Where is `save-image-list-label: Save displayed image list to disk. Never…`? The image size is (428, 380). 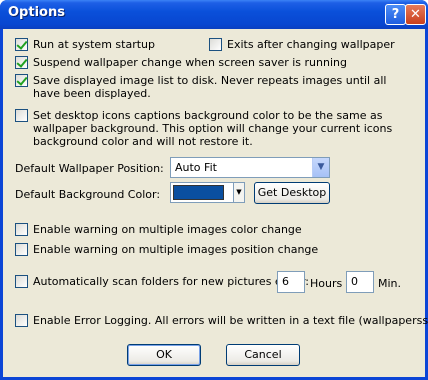
save-image-list-label: Save displayed image list to disk. Never… is located at coordinates (223, 87).